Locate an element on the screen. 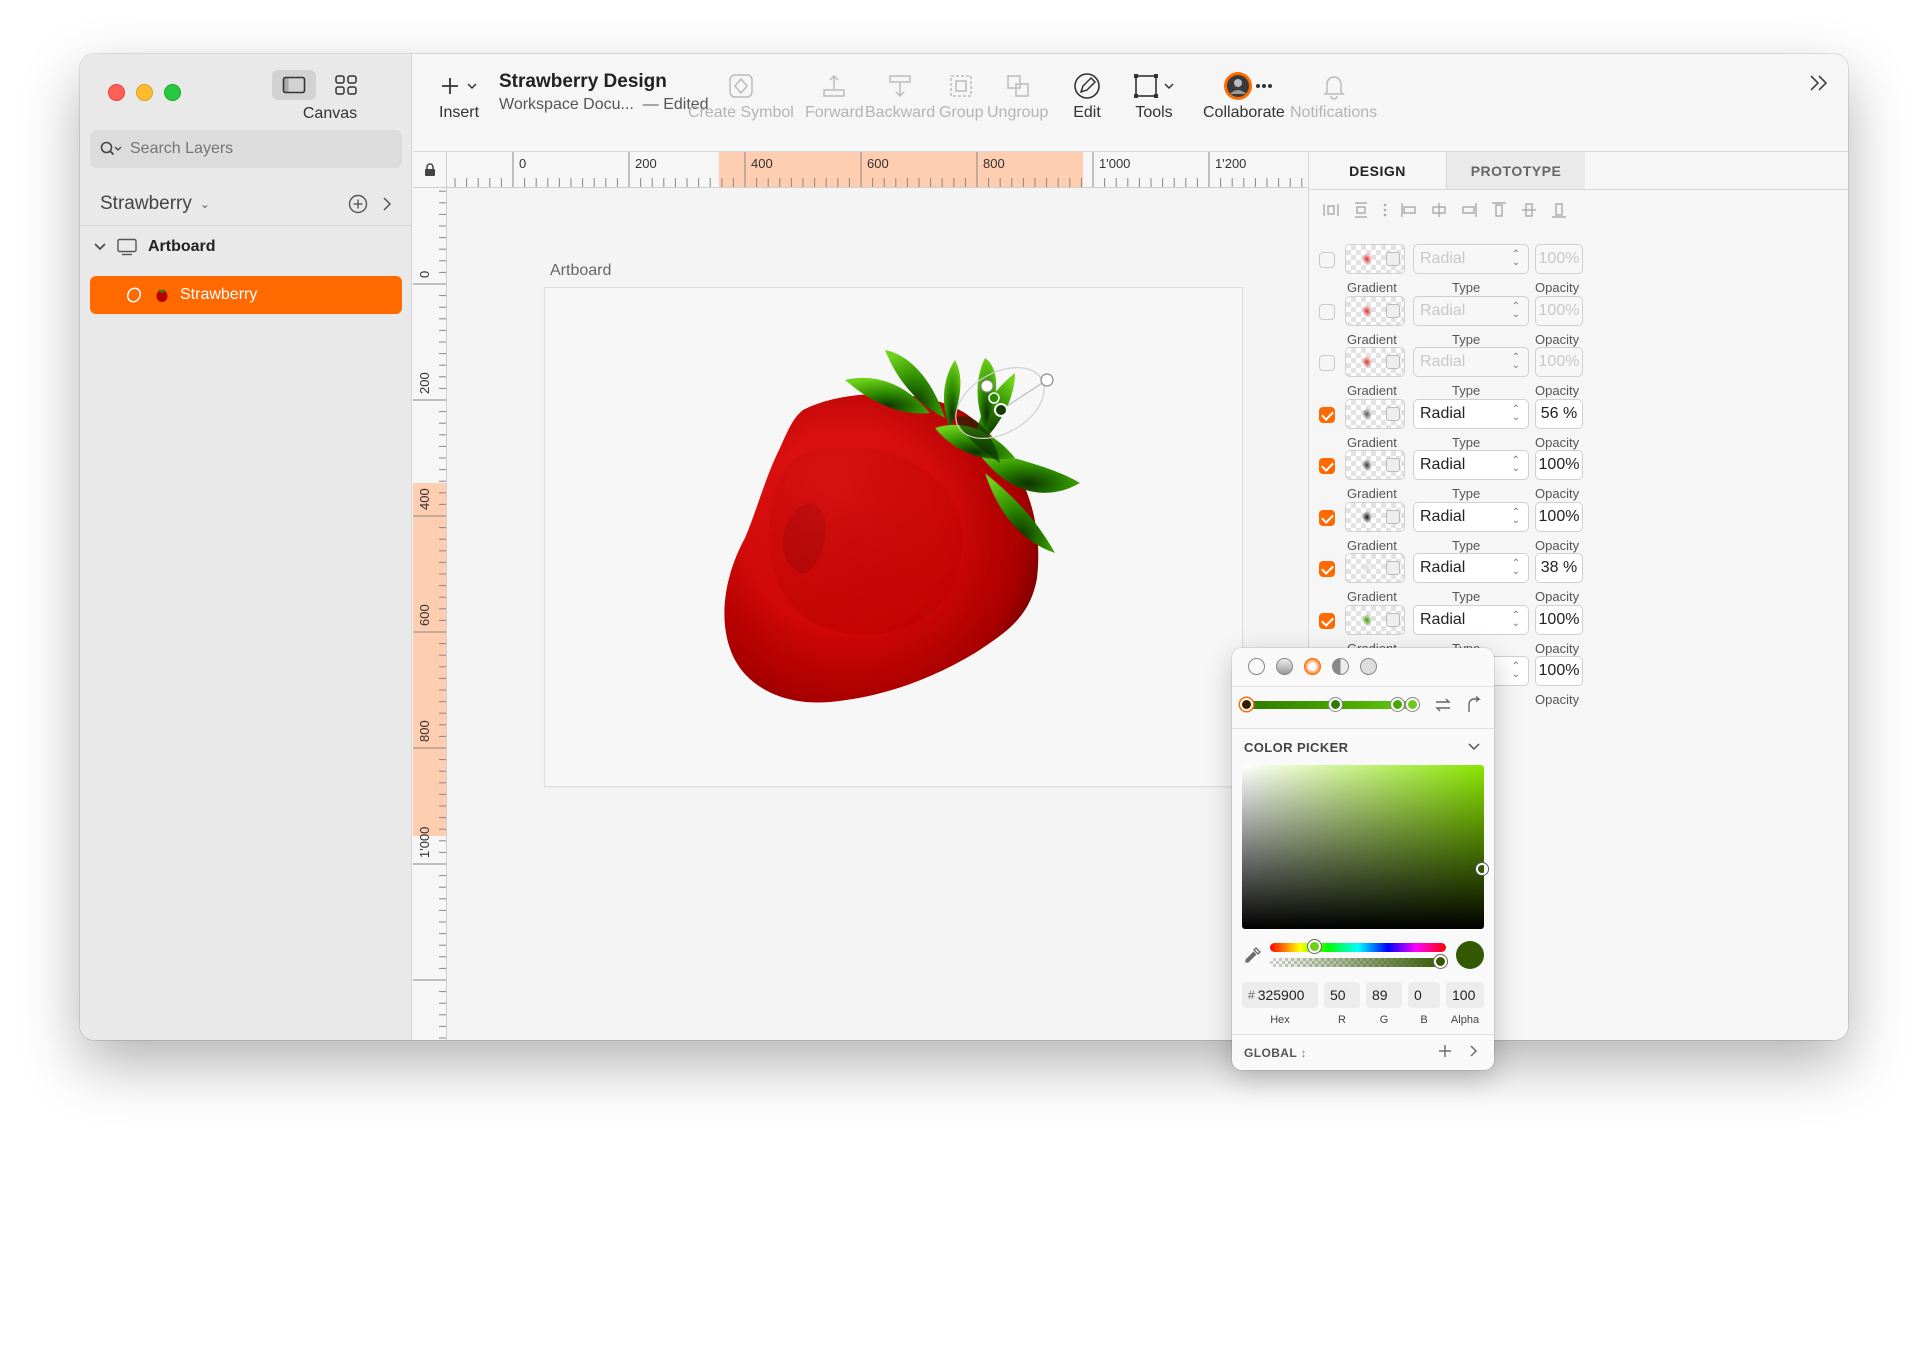  ungroup-button: Ungroup is located at coordinates (1017, 95).